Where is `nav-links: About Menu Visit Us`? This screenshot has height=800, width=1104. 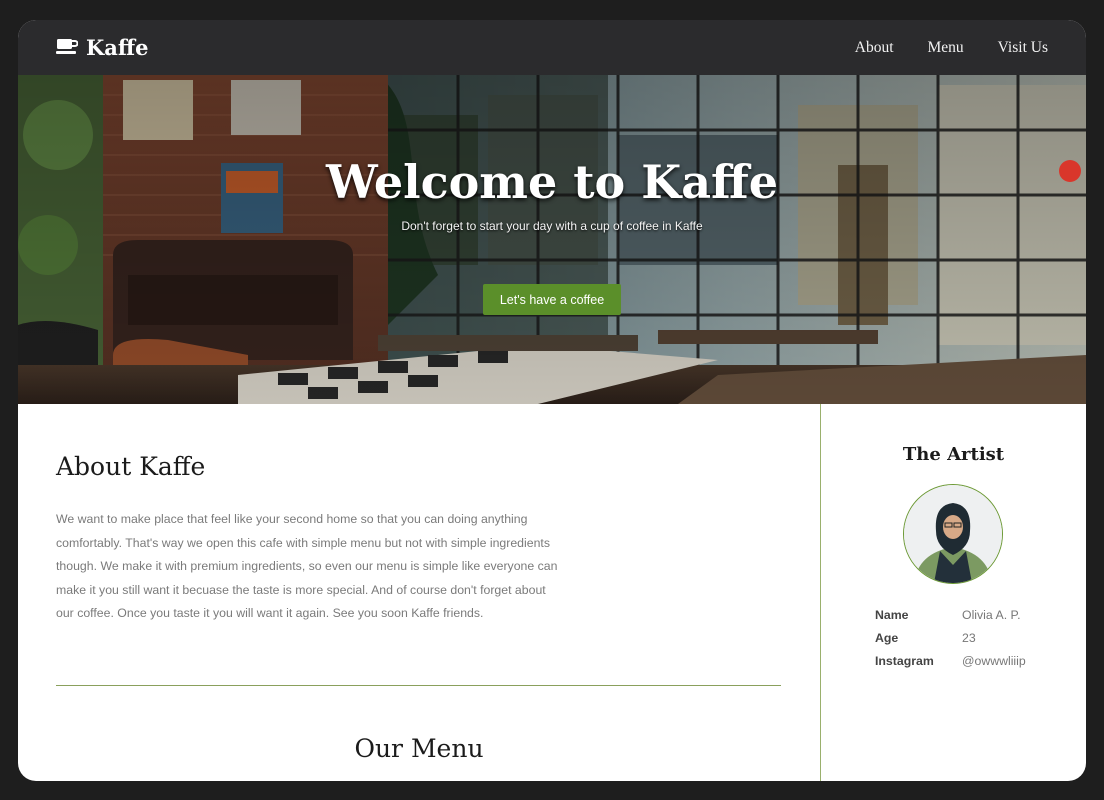 nav-links: About Menu Visit Us is located at coordinates (951, 47).